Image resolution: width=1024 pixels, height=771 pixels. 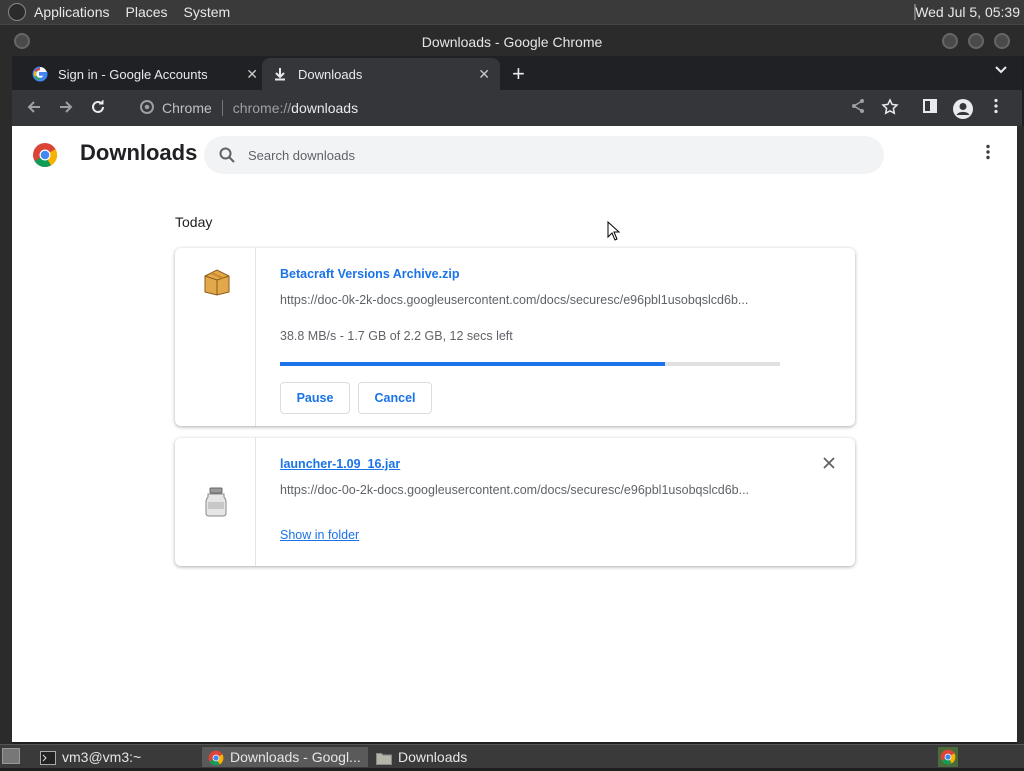 What do you see at coordinates (1020, 435) in the screenshot?
I see `window-edge-right` at bounding box center [1020, 435].